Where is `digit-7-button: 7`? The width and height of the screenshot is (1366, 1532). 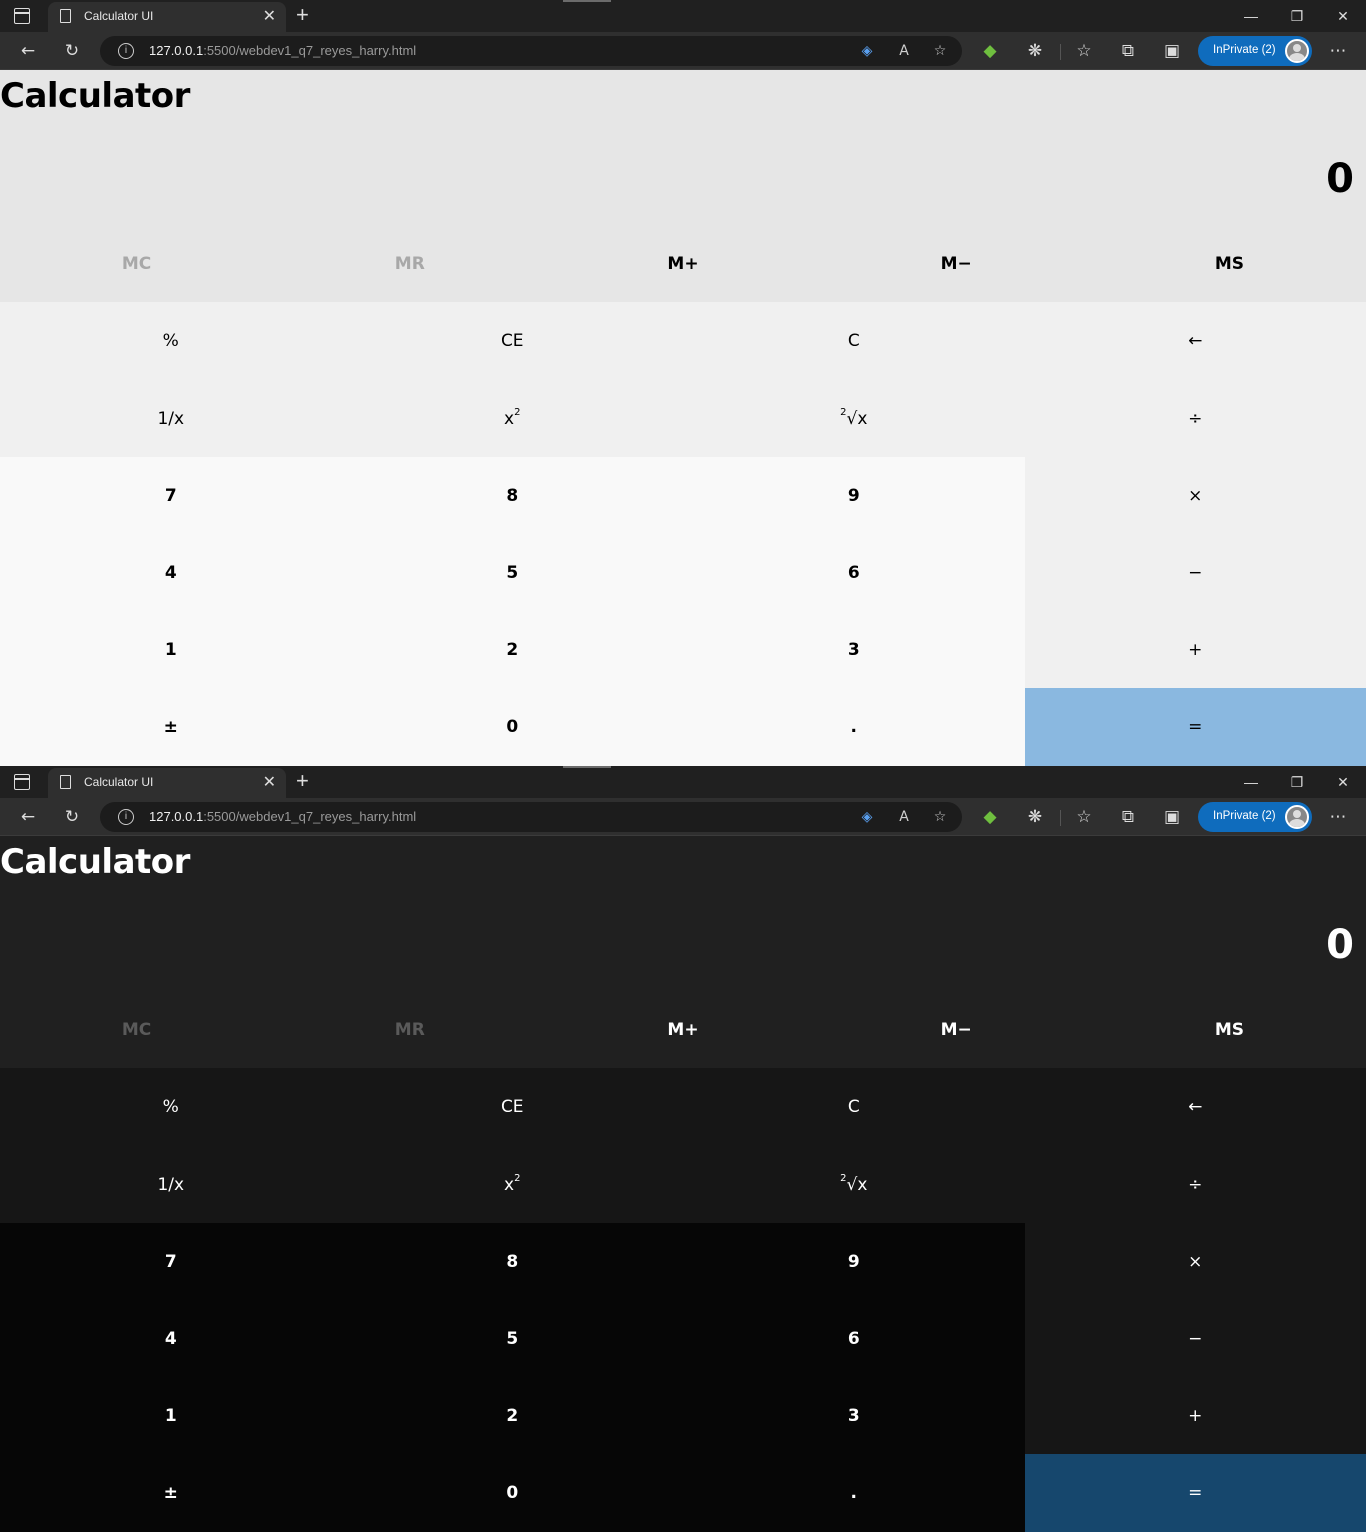 digit-7-button: 7 is located at coordinates (171, 1261).